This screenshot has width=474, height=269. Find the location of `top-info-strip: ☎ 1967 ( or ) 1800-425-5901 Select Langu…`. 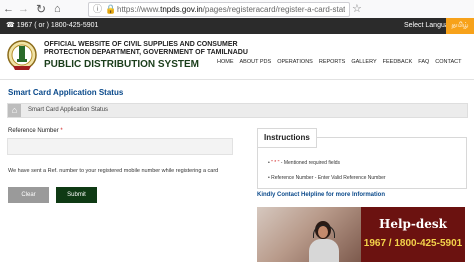

top-info-strip: ☎ 1967 ( or ) 1800-425-5901 Select Langu… is located at coordinates (237, 26).